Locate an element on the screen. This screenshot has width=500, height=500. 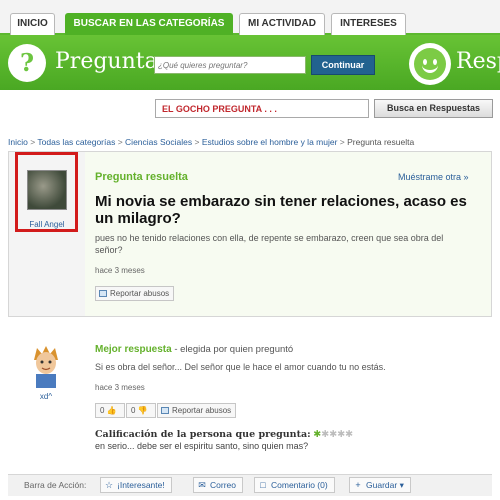
asker-name-link: Fall Angel is located at coordinates (47, 224).